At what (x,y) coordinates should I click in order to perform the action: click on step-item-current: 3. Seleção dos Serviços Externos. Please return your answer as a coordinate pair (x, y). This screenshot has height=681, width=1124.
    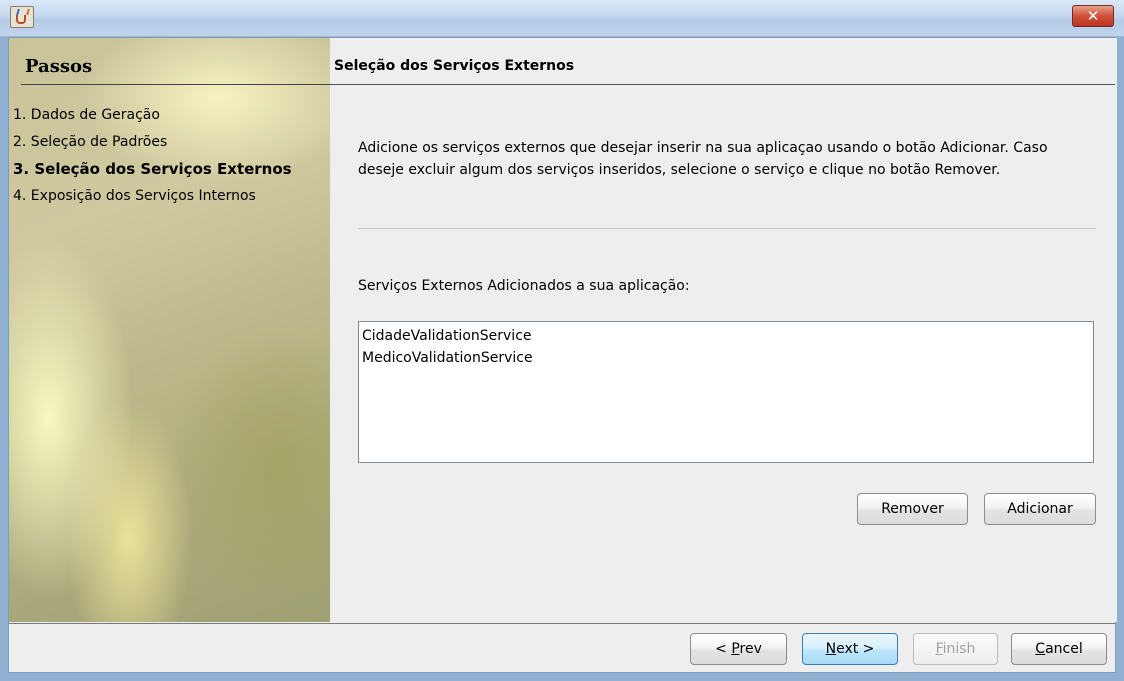
    Looking at the image, I should click on (152, 169).